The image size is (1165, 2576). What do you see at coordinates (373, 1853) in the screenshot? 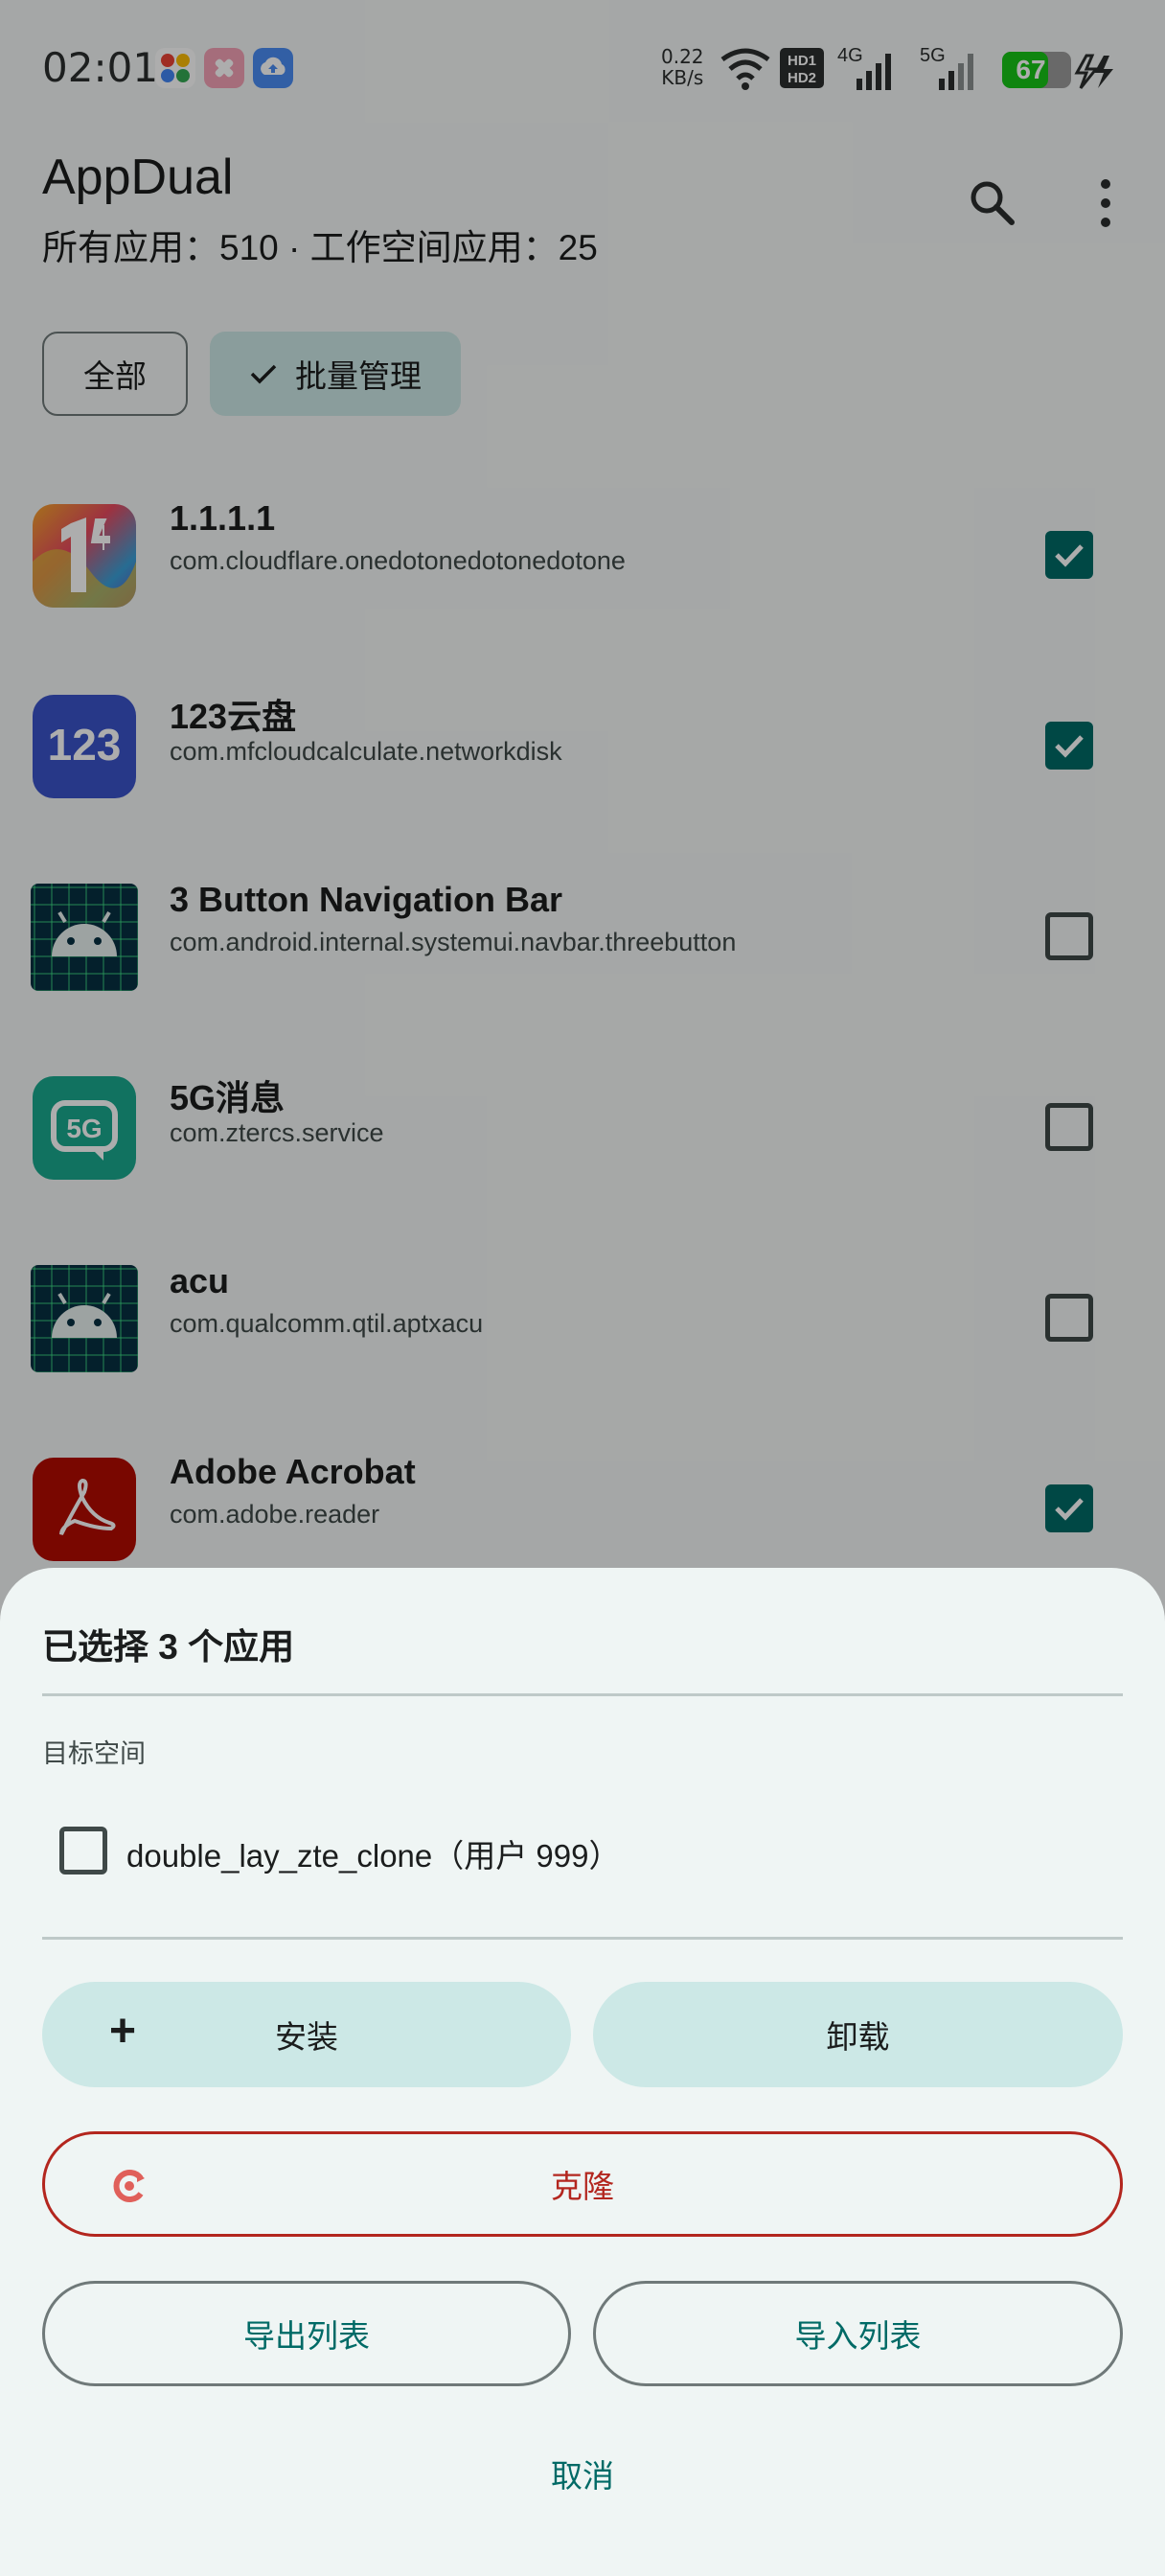
I see `space-option-label: double_lay_zte_clone（用户 999）` at bounding box center [373, 1853].